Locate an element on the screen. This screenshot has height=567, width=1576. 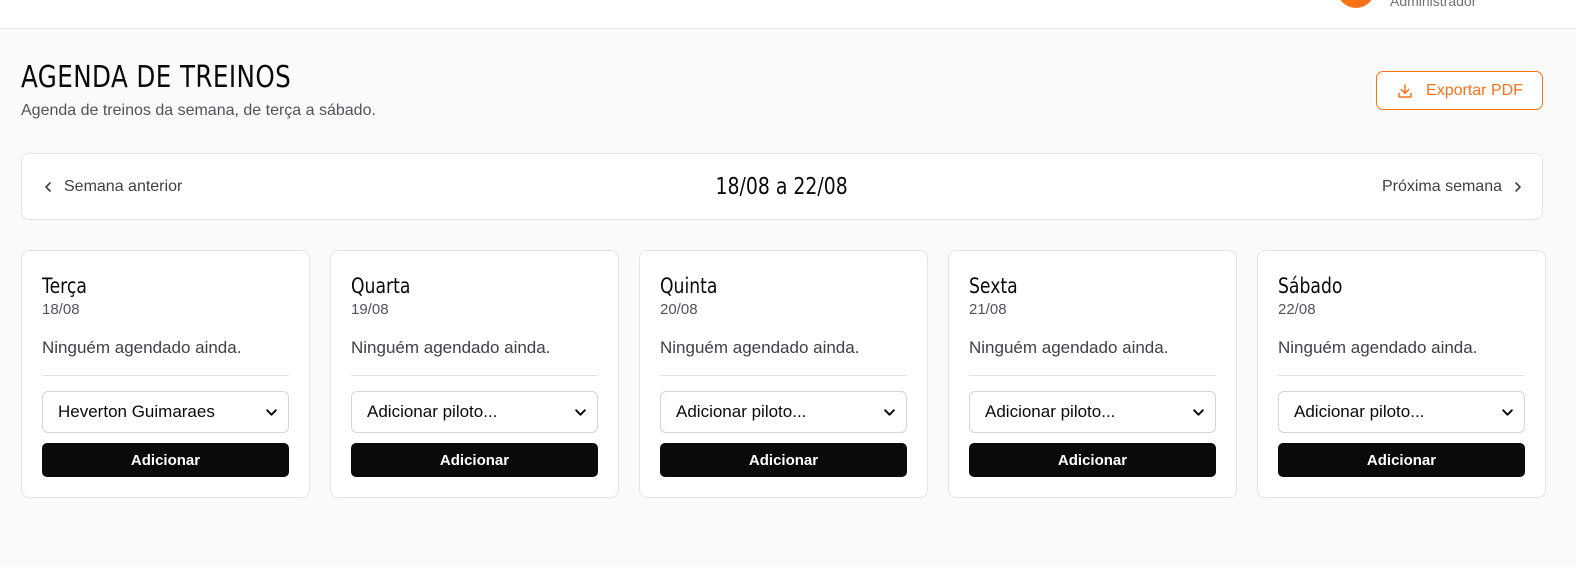
day-name: Terça is located at coordinates (64, 286).